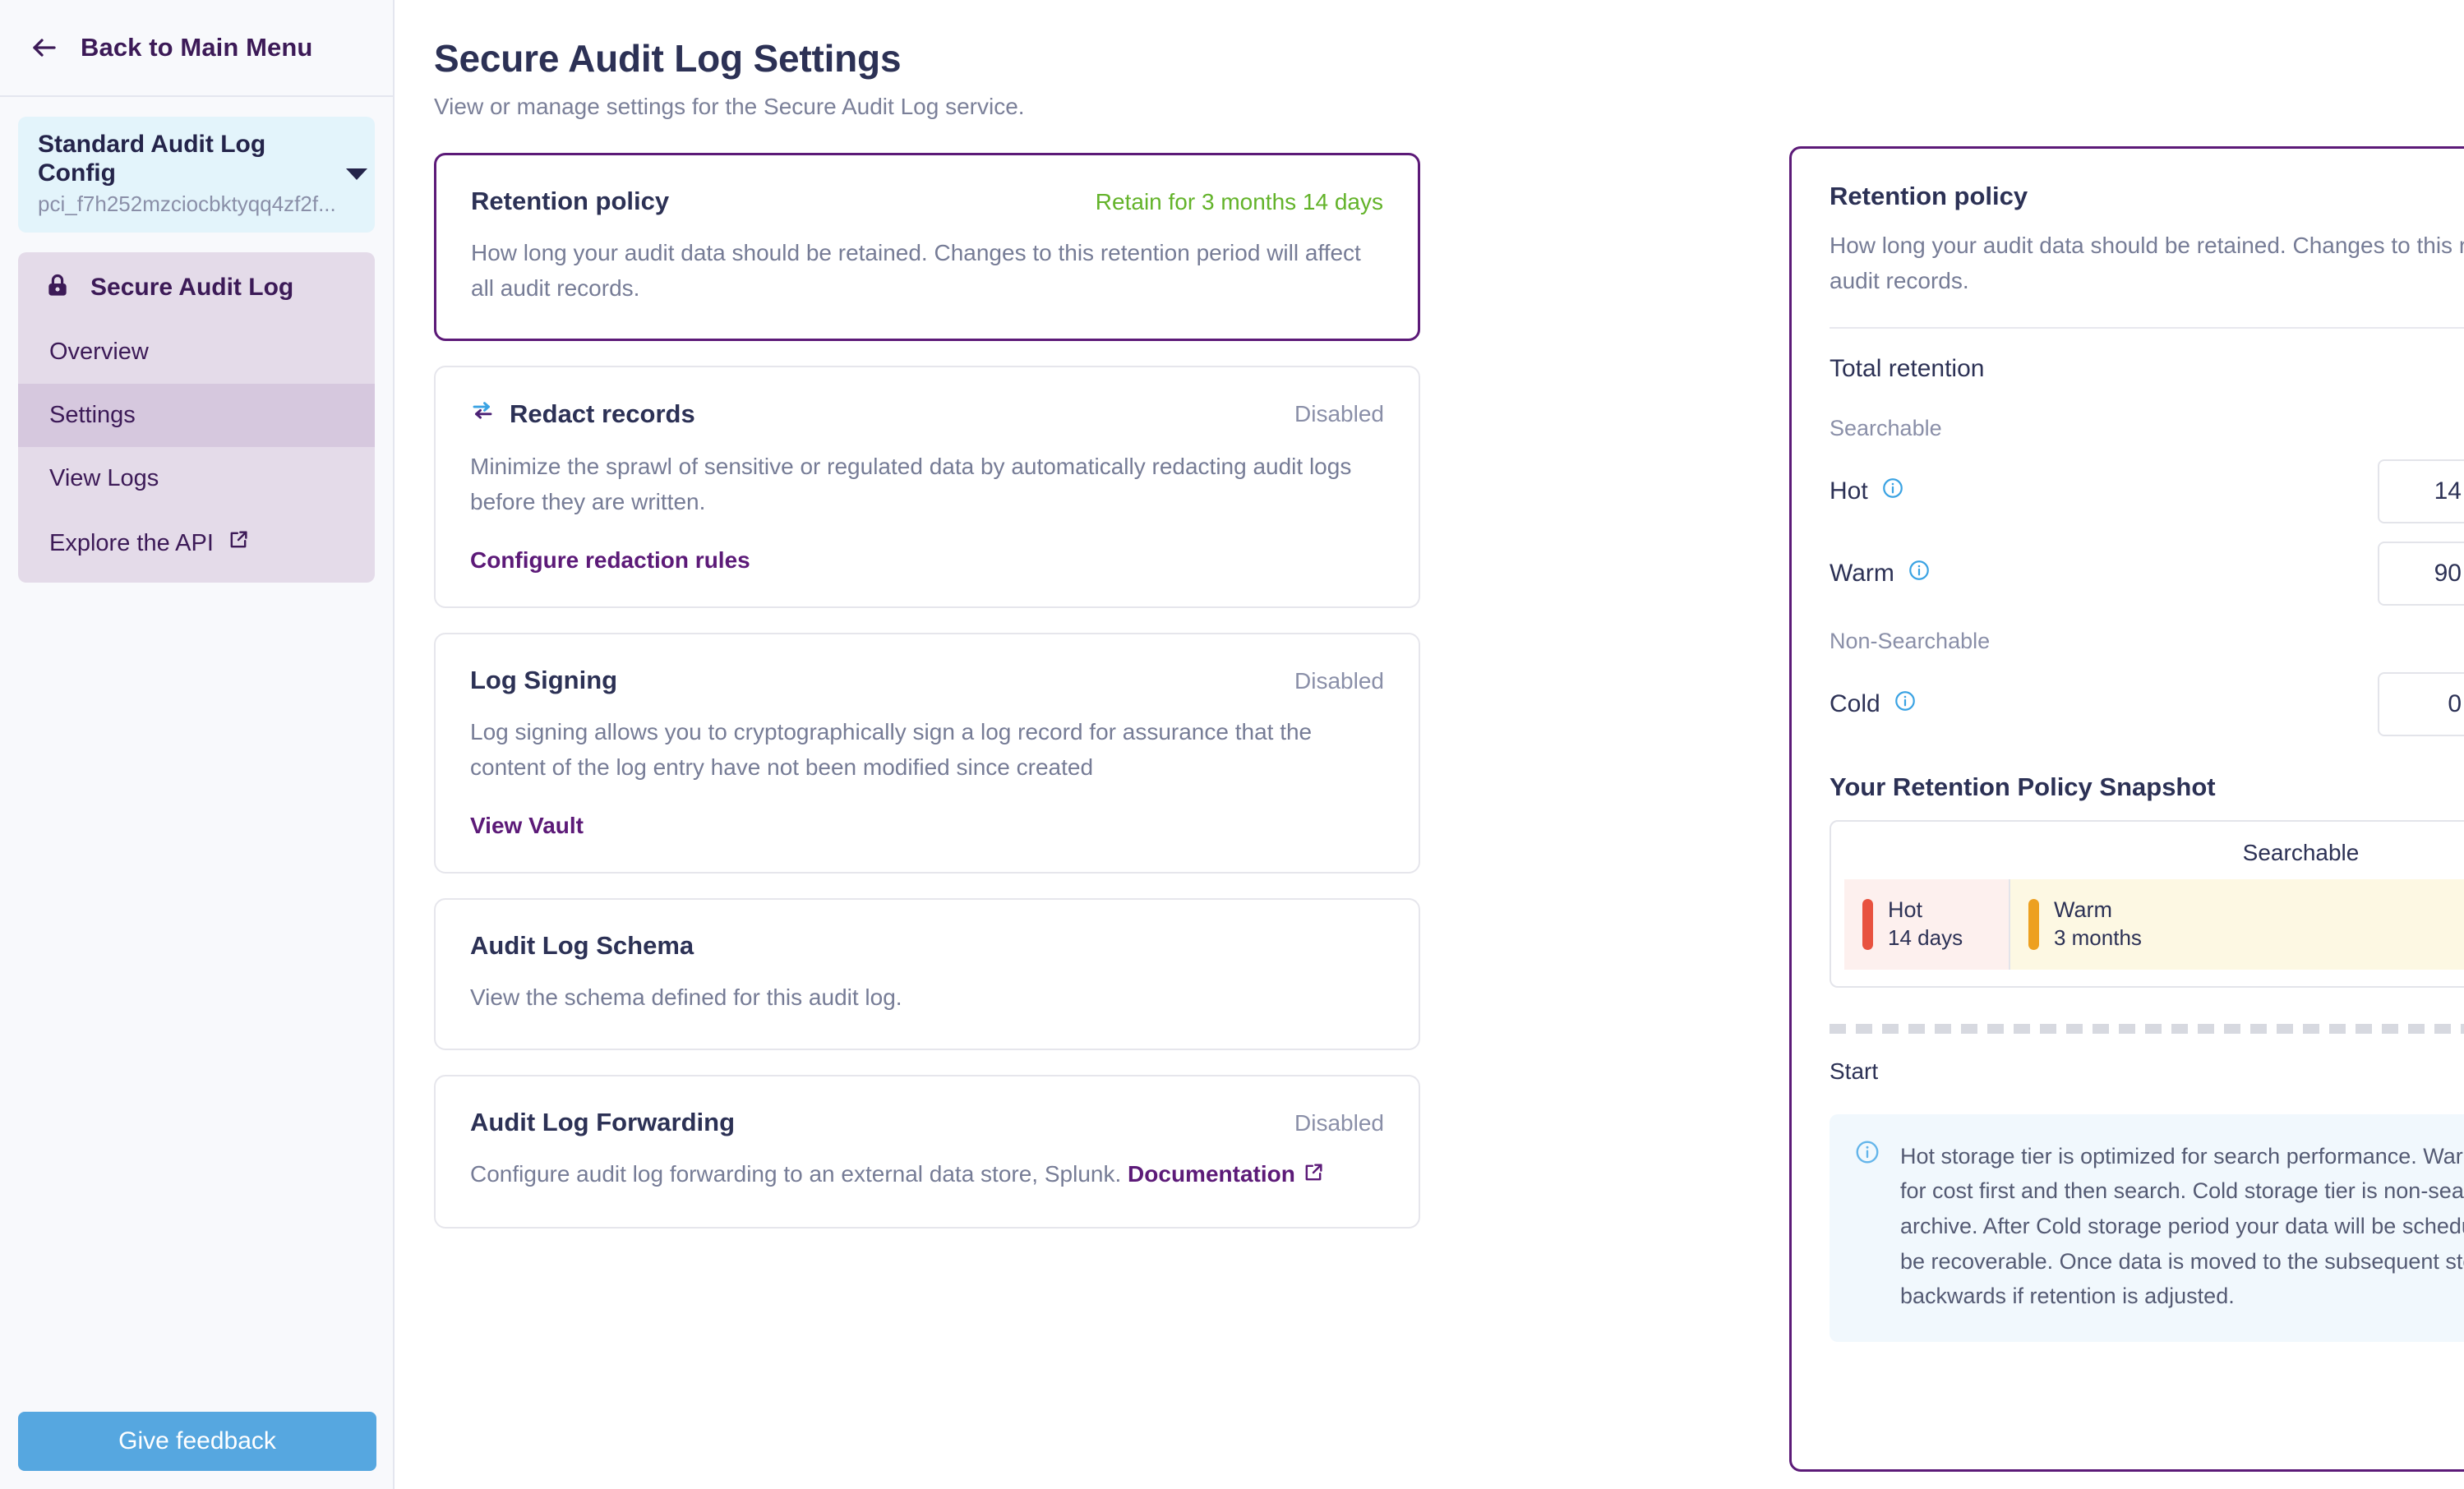 This screenshot has height=1489, width=2464. What do you see at coordinates (1855, 703) in the screenshot?
I see `field-label-cold: Cold` at bounding box center [1855, 703].